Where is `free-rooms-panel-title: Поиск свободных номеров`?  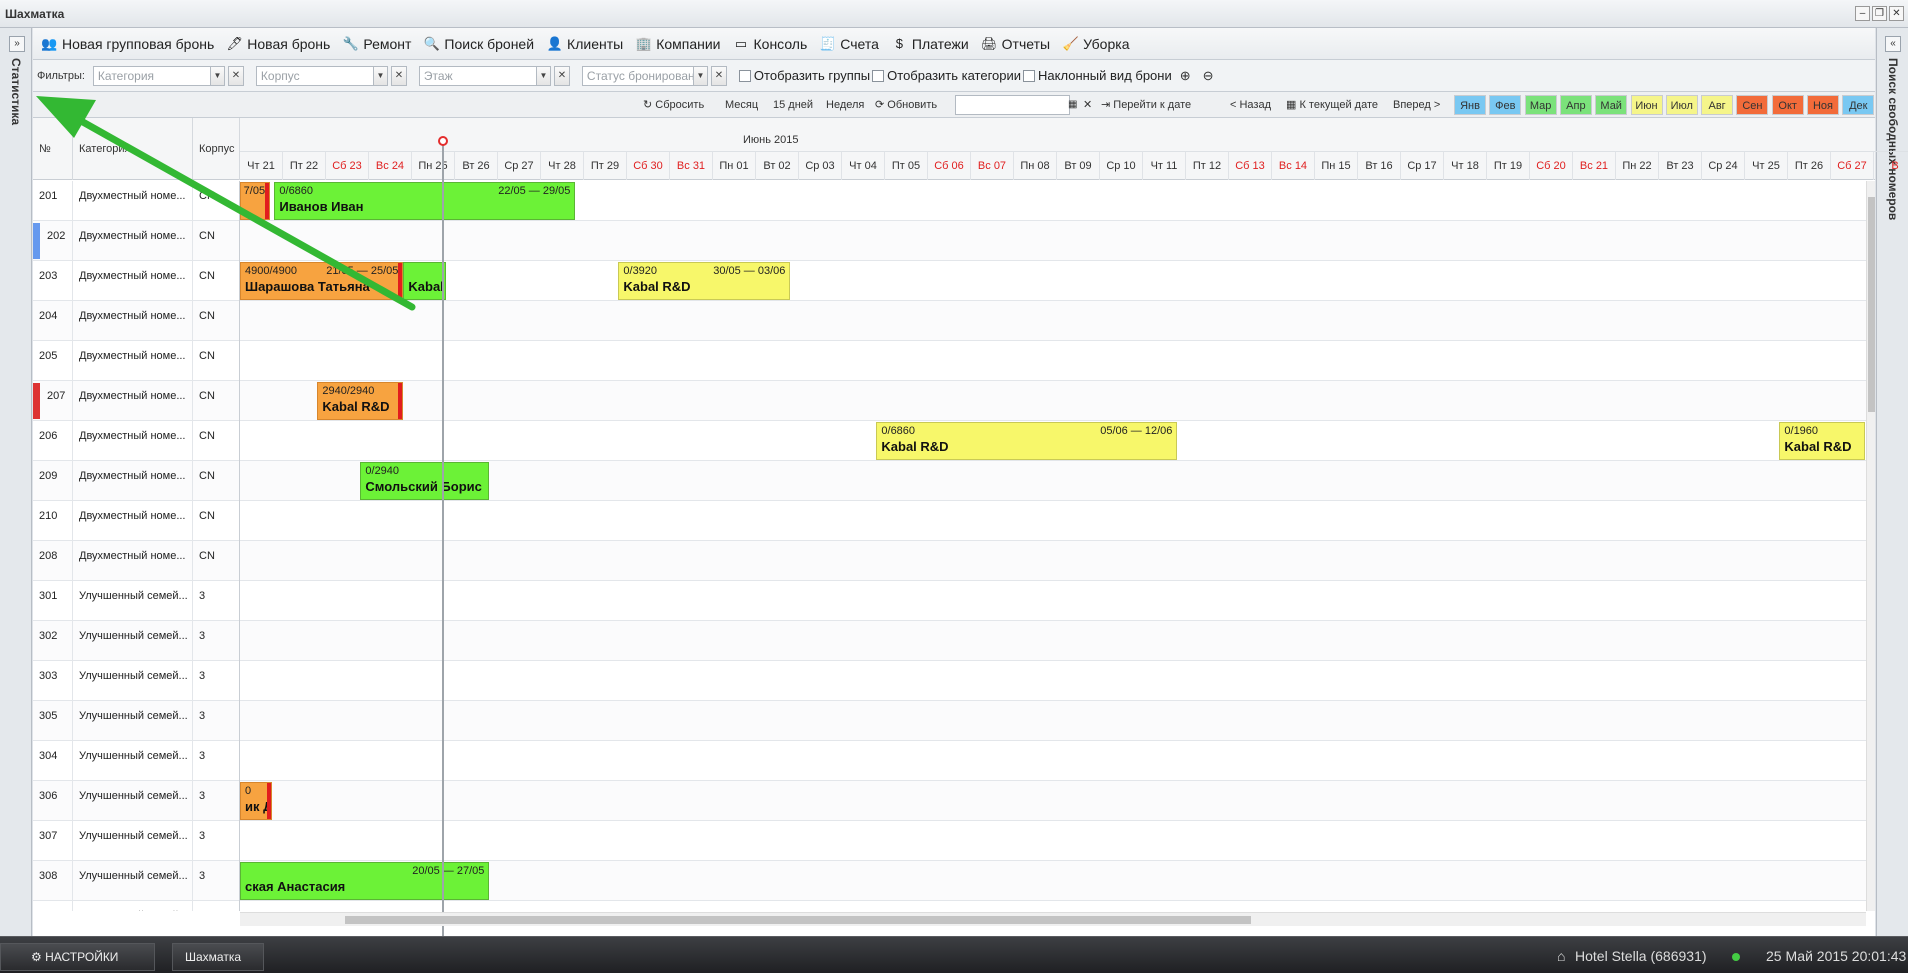
free-rooms-panel-title: Поиск свободных номеров is located at coordinates (1893, 139).